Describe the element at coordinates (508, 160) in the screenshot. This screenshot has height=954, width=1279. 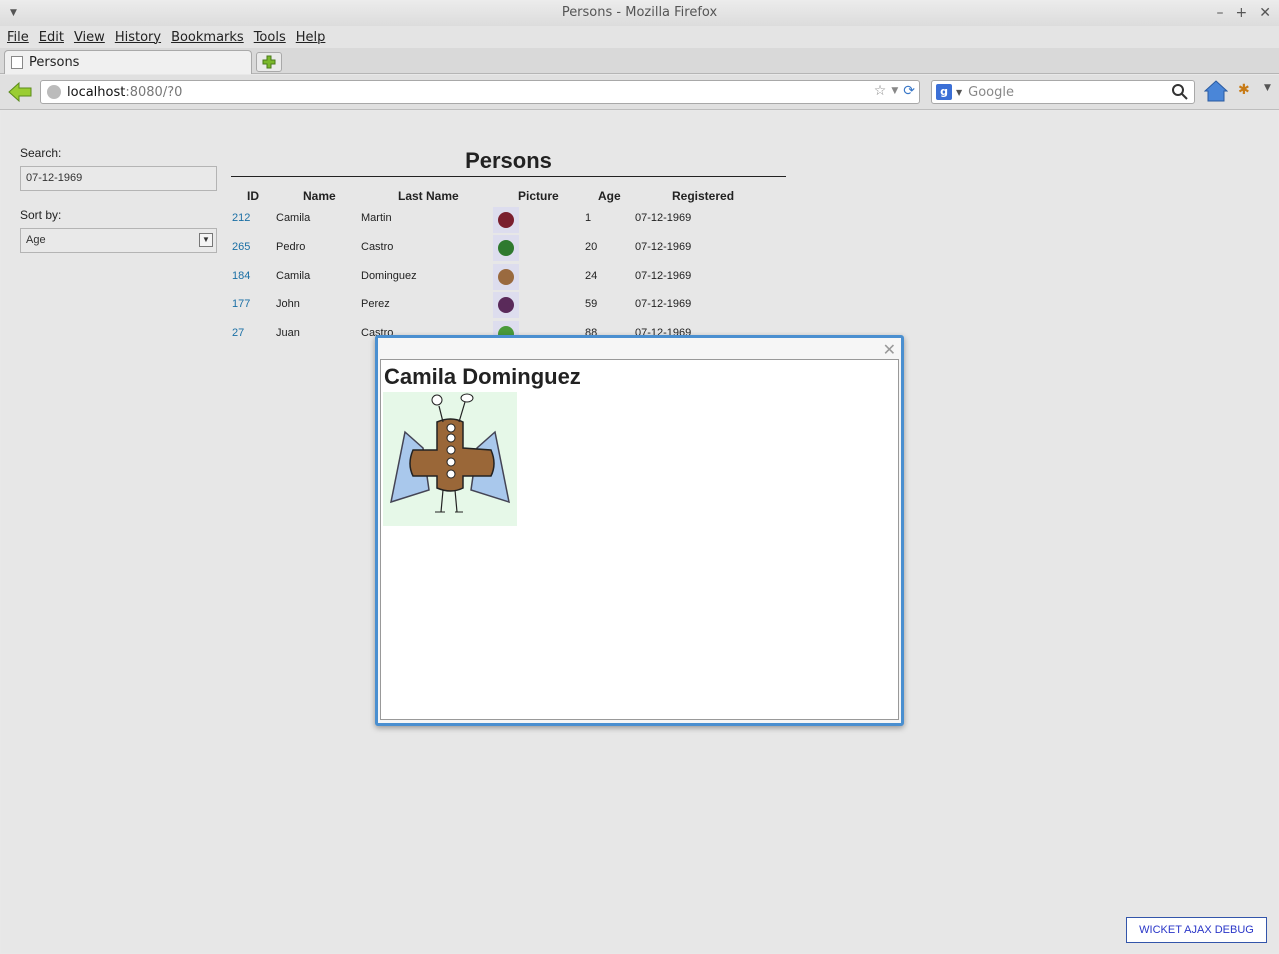
I see `table-title: Persons` at that location.